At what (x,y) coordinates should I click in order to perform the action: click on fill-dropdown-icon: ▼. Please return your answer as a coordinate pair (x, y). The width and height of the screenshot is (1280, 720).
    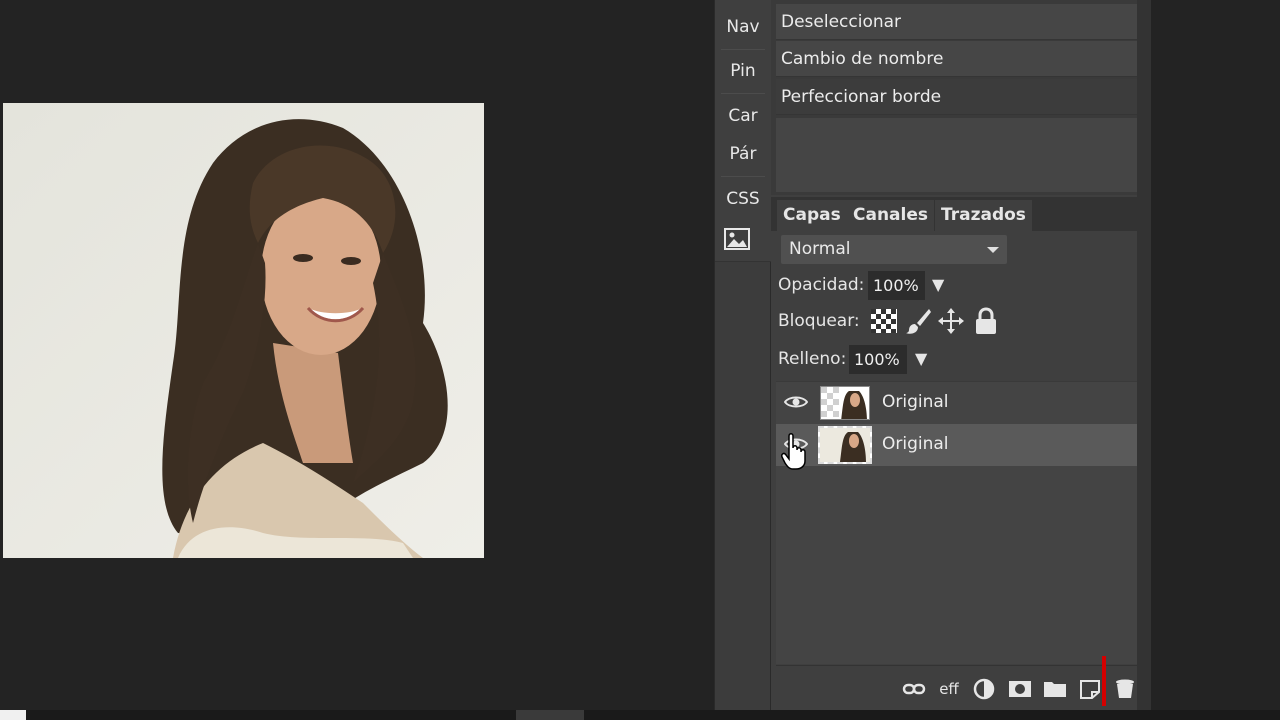
    Looking at the image, I should click on (921, 358).